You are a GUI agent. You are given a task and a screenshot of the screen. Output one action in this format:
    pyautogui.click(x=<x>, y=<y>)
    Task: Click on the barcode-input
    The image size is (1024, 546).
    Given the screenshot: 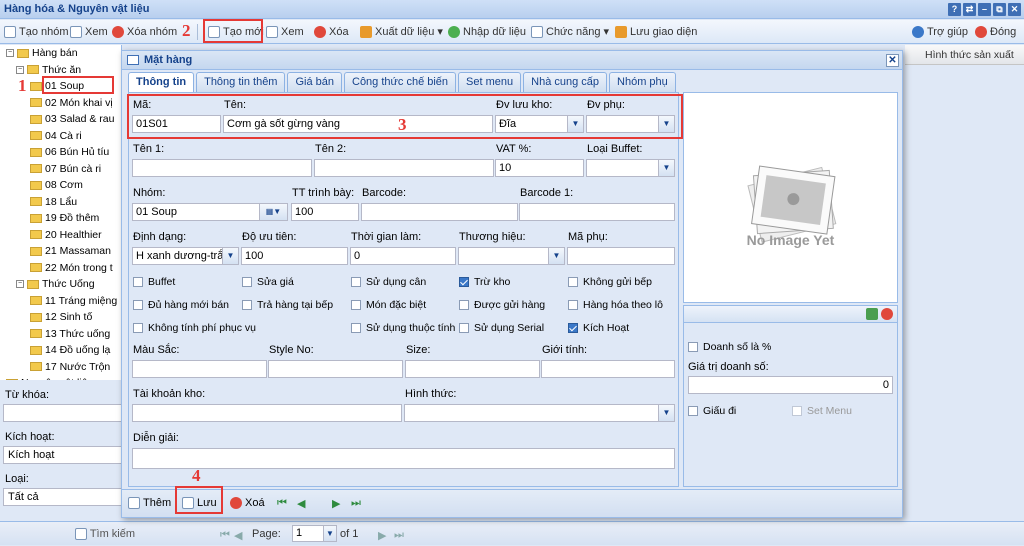 What is the action you would take?
    pyautogui.click(x=439, y=212)
    